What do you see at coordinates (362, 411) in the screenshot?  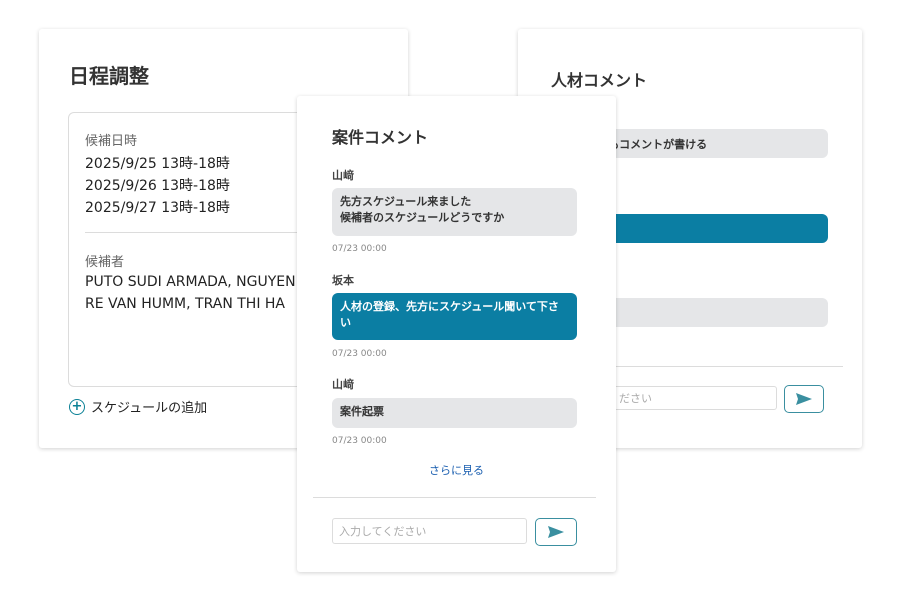 I see `message-text-line: 案件起票` at bounding box center [362, 411].